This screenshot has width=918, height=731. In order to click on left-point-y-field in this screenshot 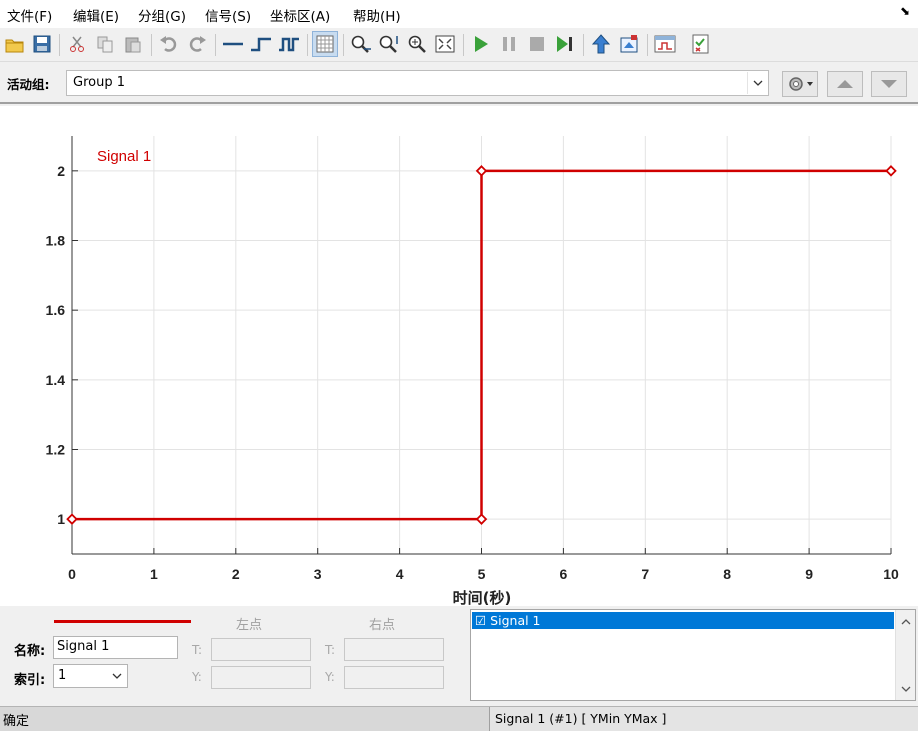, I will do `click(261, 677)`.